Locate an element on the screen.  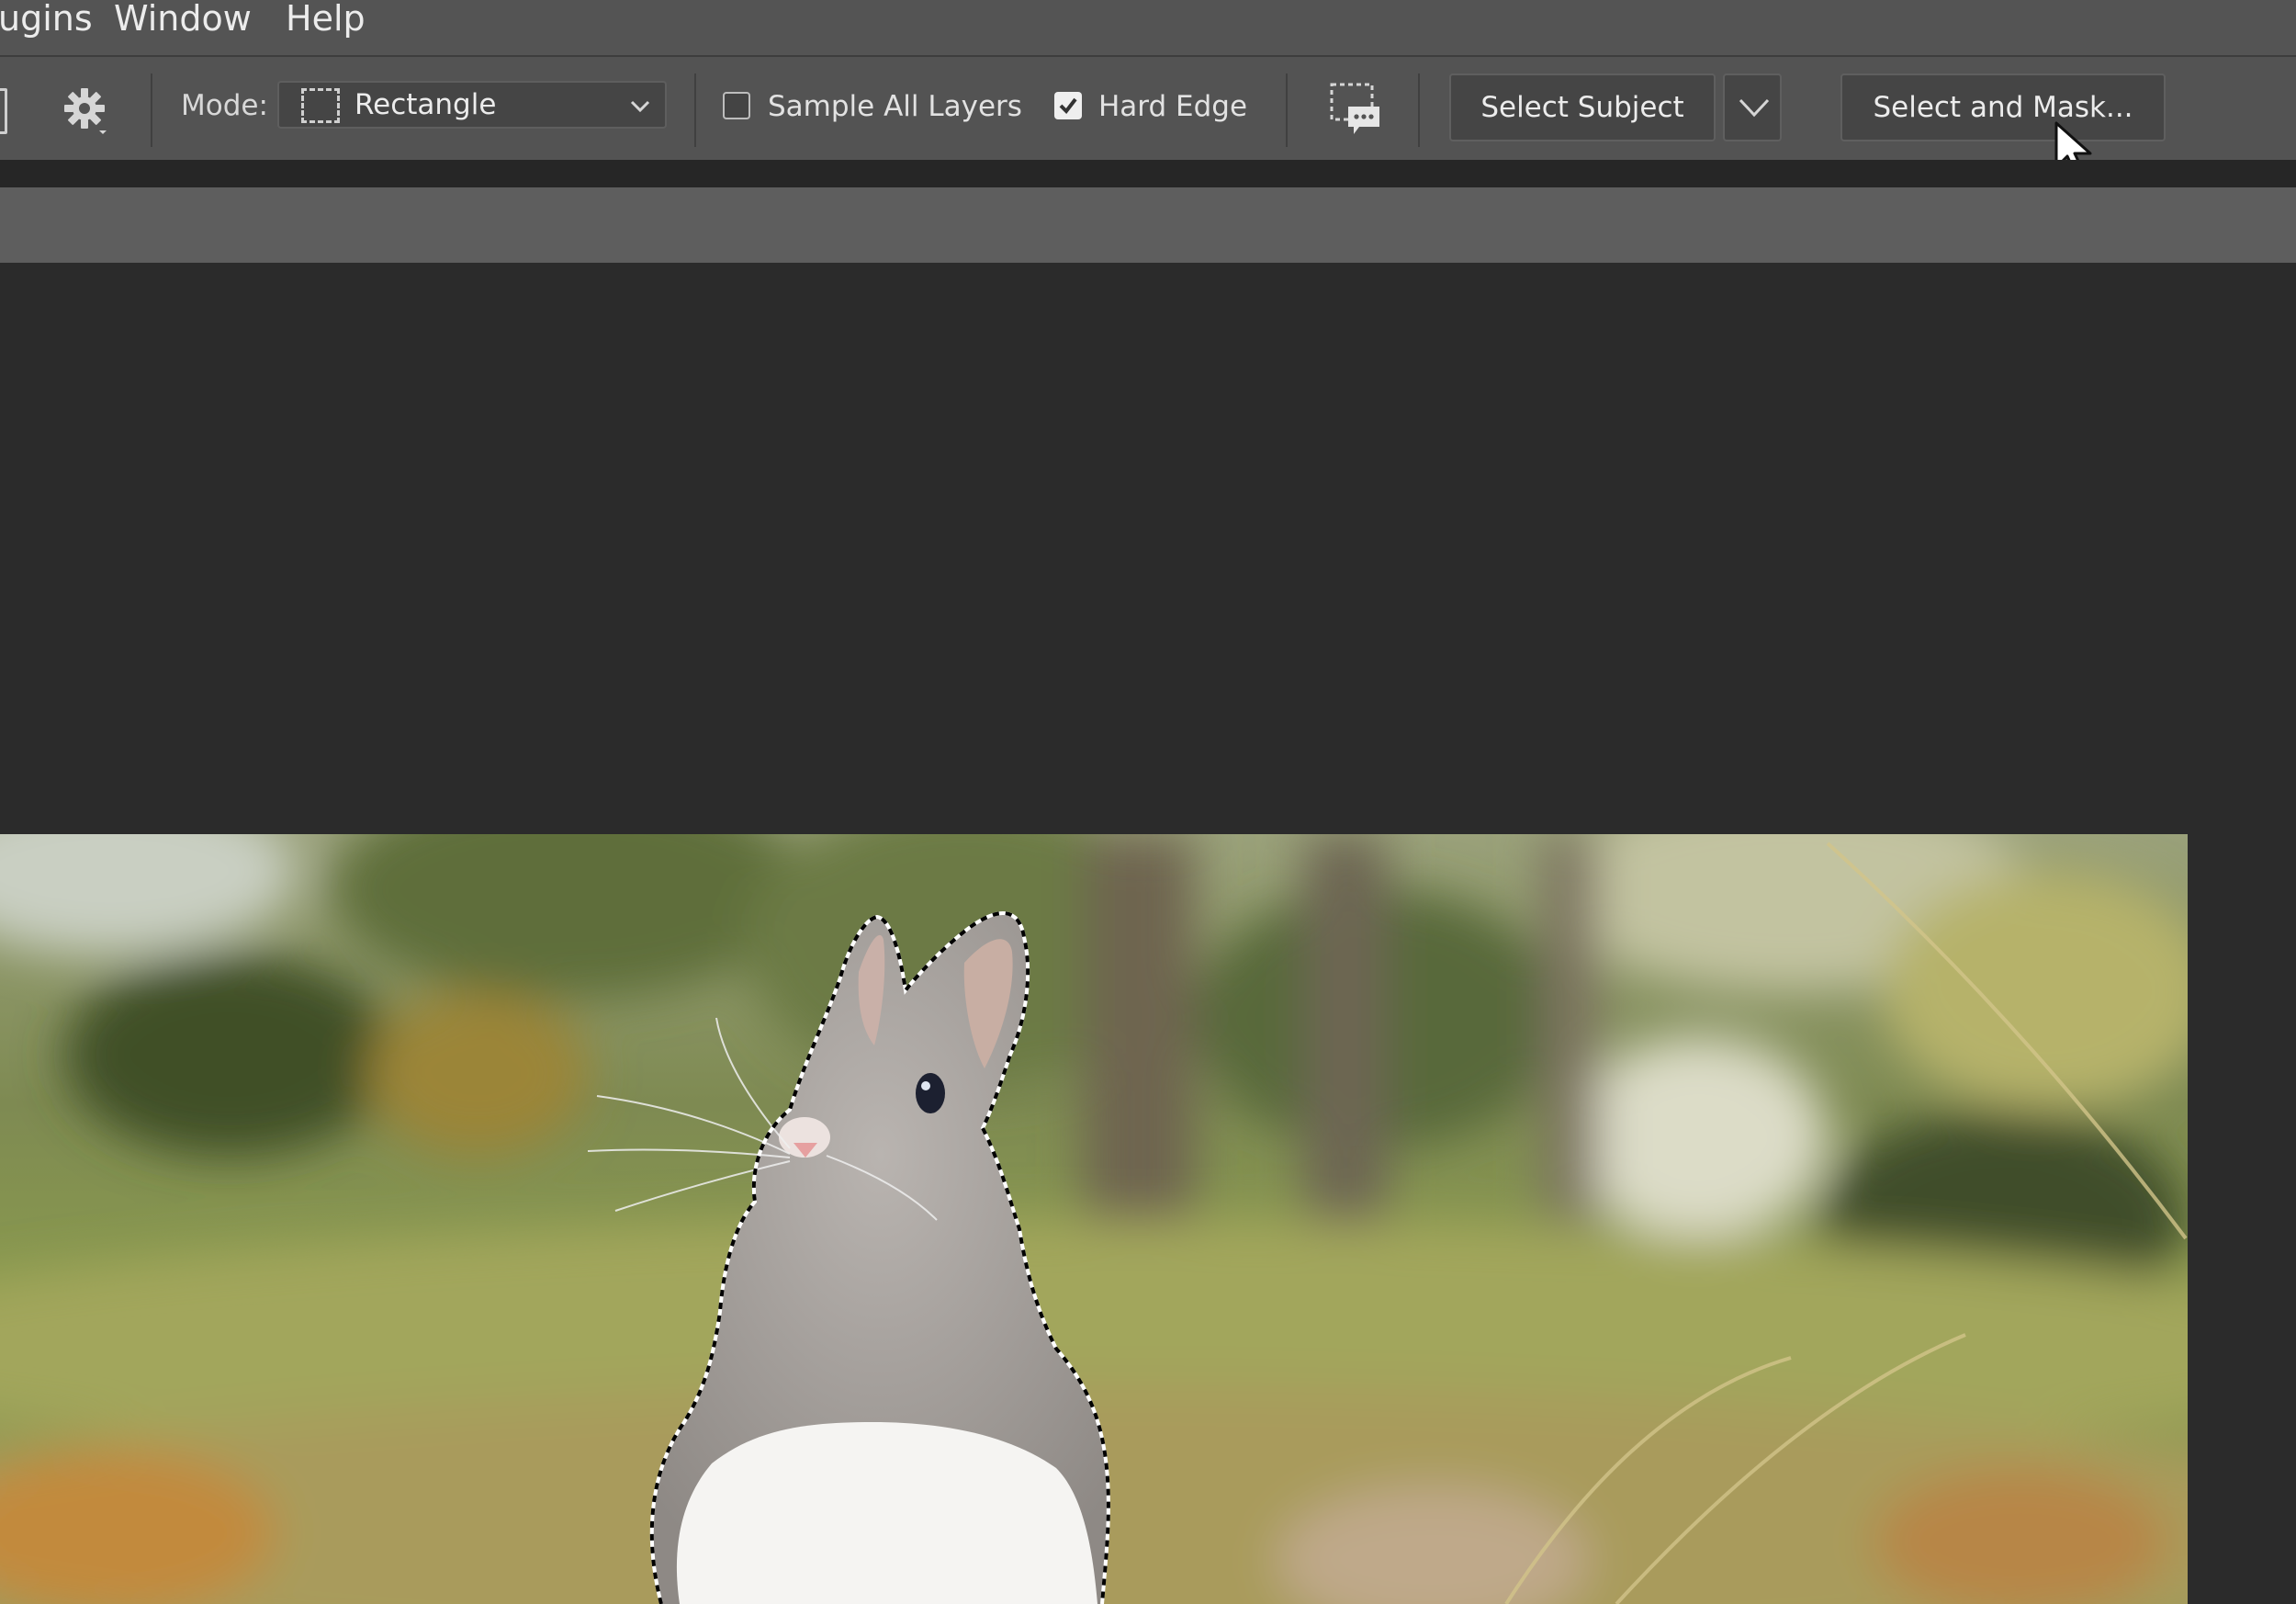
selection-speech-bubble-icon is located at coordinates (1356, 109).